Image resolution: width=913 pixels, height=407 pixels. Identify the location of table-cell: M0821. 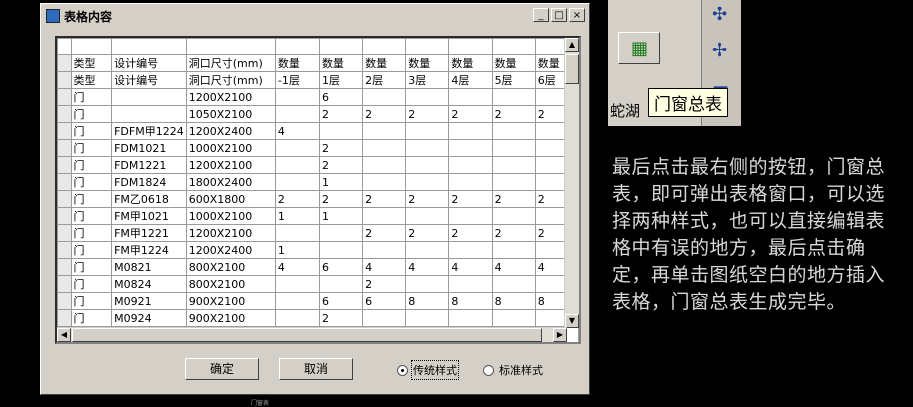
(149, 267).